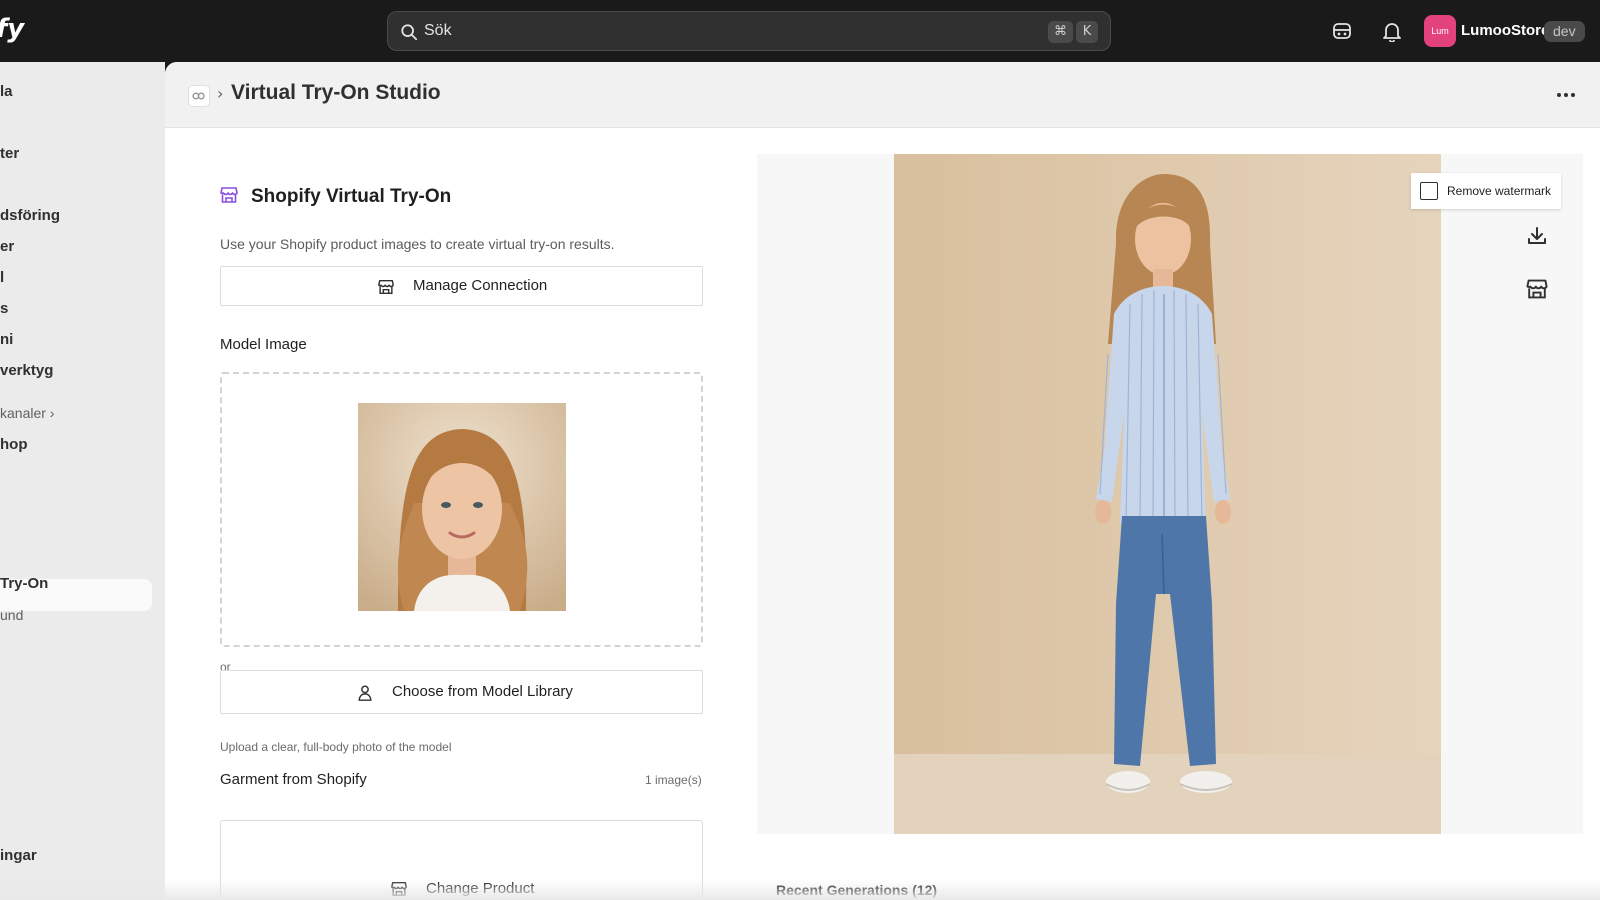 The width and height of the screenshot is (1600, 900). I want to click on garment-box: Change Product, so click(461, 860).